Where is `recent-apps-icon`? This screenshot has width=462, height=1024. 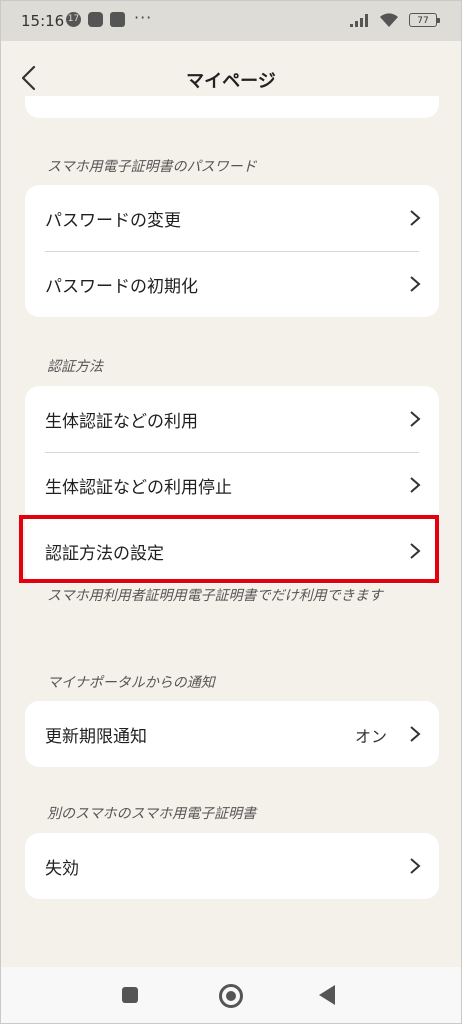 recent-apps-icon is located at coordinates (130, 995).